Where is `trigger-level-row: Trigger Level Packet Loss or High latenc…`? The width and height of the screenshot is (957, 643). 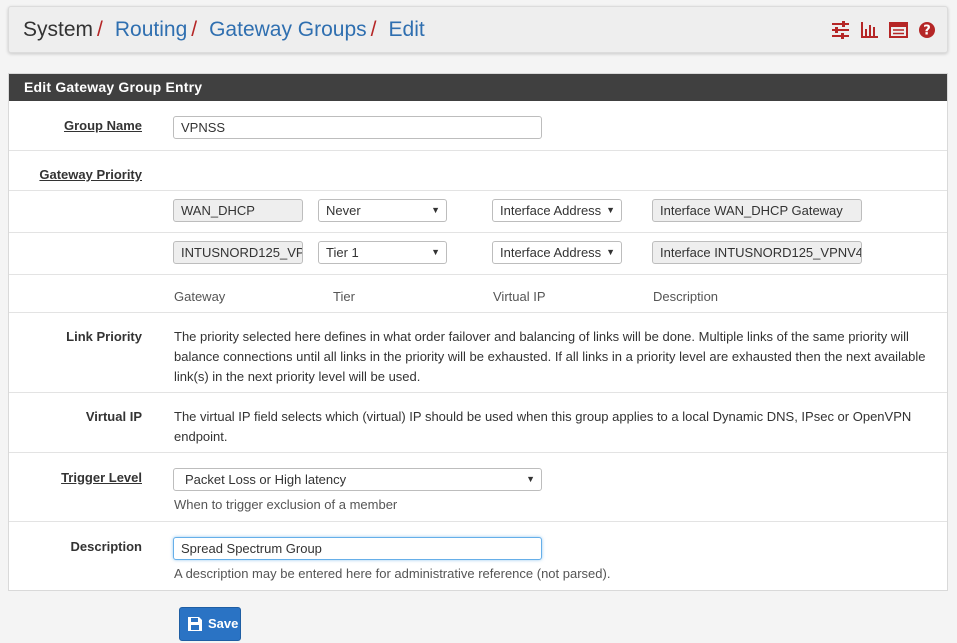 trigger-level-row: Trigger Level Packet Loss or High latenc… is located at coordinates (478, 487).